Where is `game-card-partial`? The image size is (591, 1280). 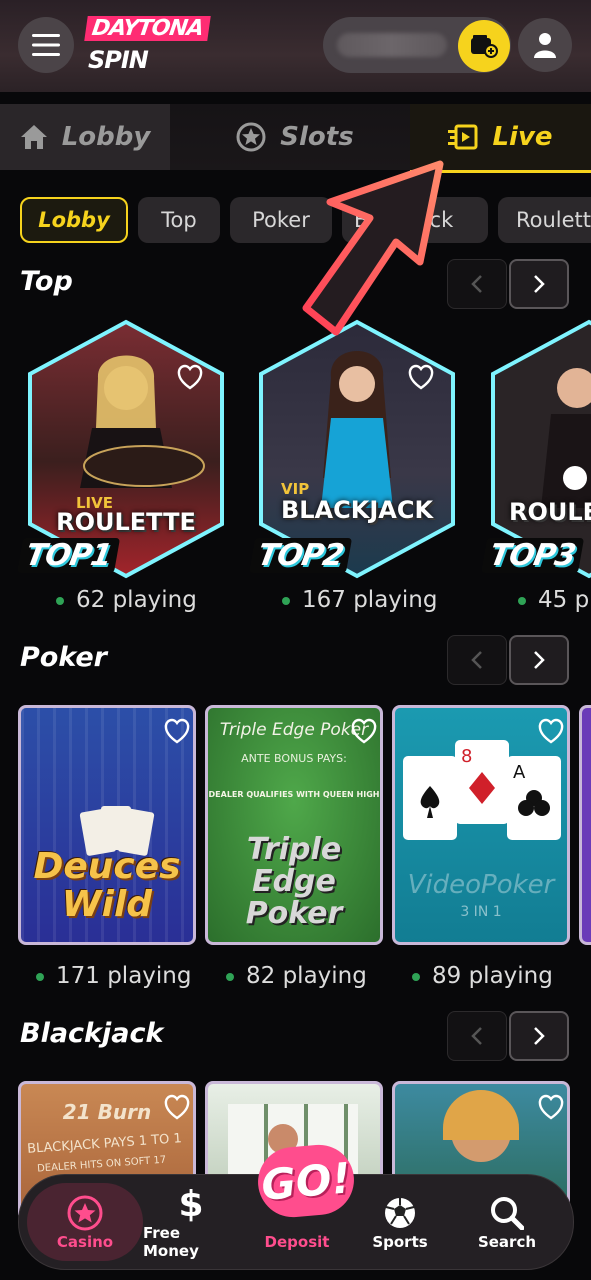 game-card-partial is located at coordinates (585, 825).